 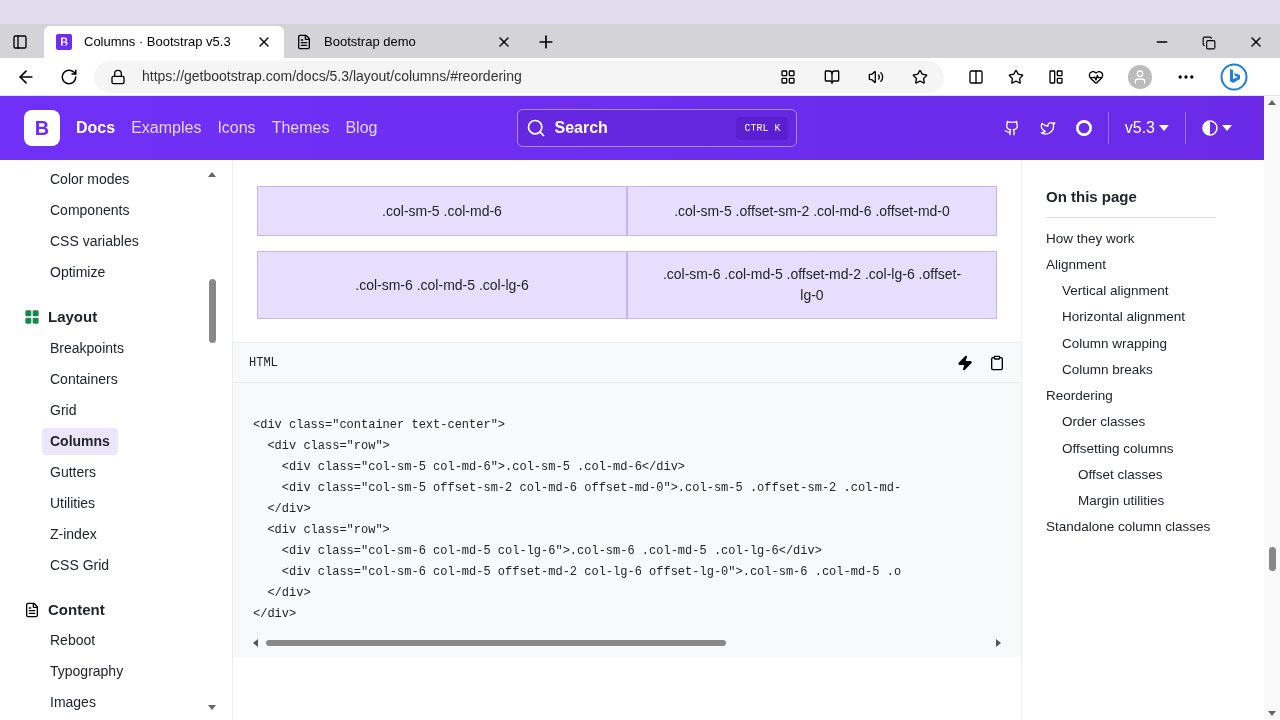 I want to click on sidebar-heading: Layout, so click(x=73, y=317).